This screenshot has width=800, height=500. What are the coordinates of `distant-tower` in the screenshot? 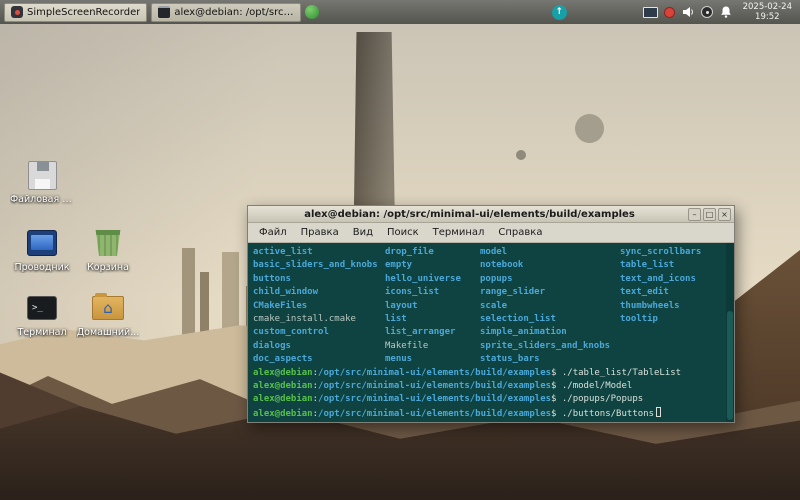 It's located at (188, 296).